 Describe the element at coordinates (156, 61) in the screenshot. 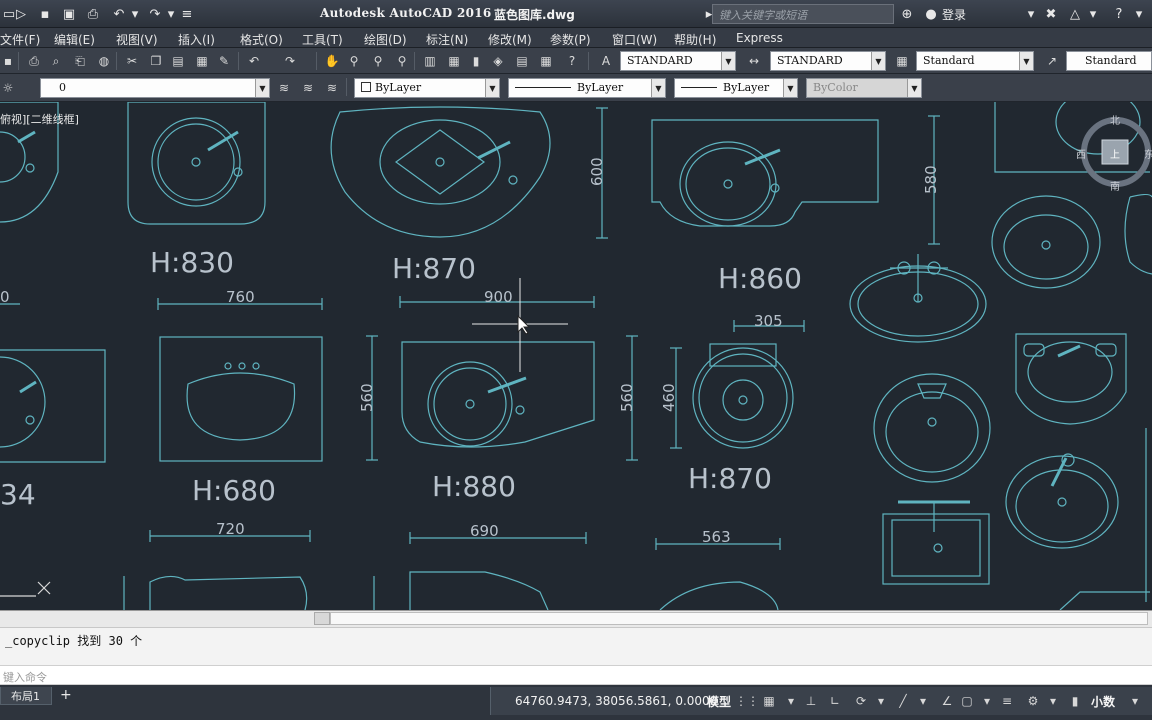

I see `copy-icon: ❐` at that location.